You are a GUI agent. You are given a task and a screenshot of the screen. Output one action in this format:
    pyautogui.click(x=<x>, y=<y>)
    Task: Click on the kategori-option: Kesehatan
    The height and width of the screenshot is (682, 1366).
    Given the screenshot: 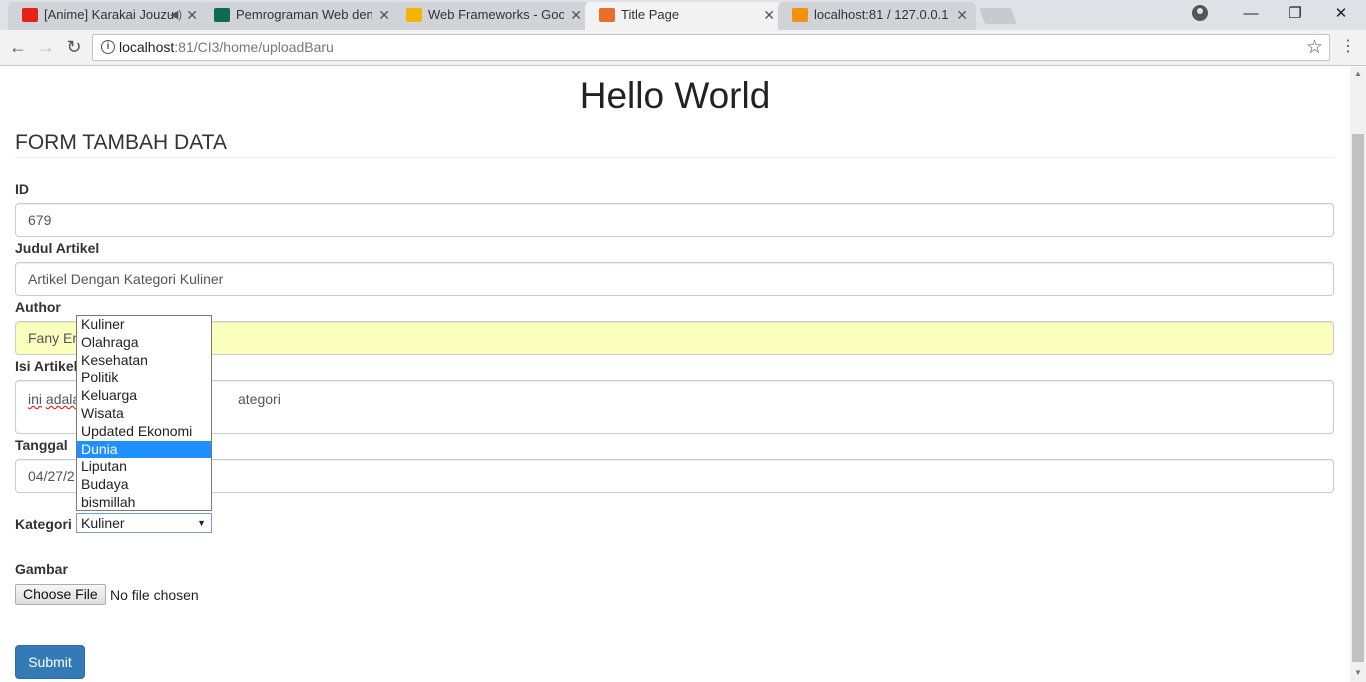 What is the action you would take?
    pyautogui.click(x=144, y=361)
    